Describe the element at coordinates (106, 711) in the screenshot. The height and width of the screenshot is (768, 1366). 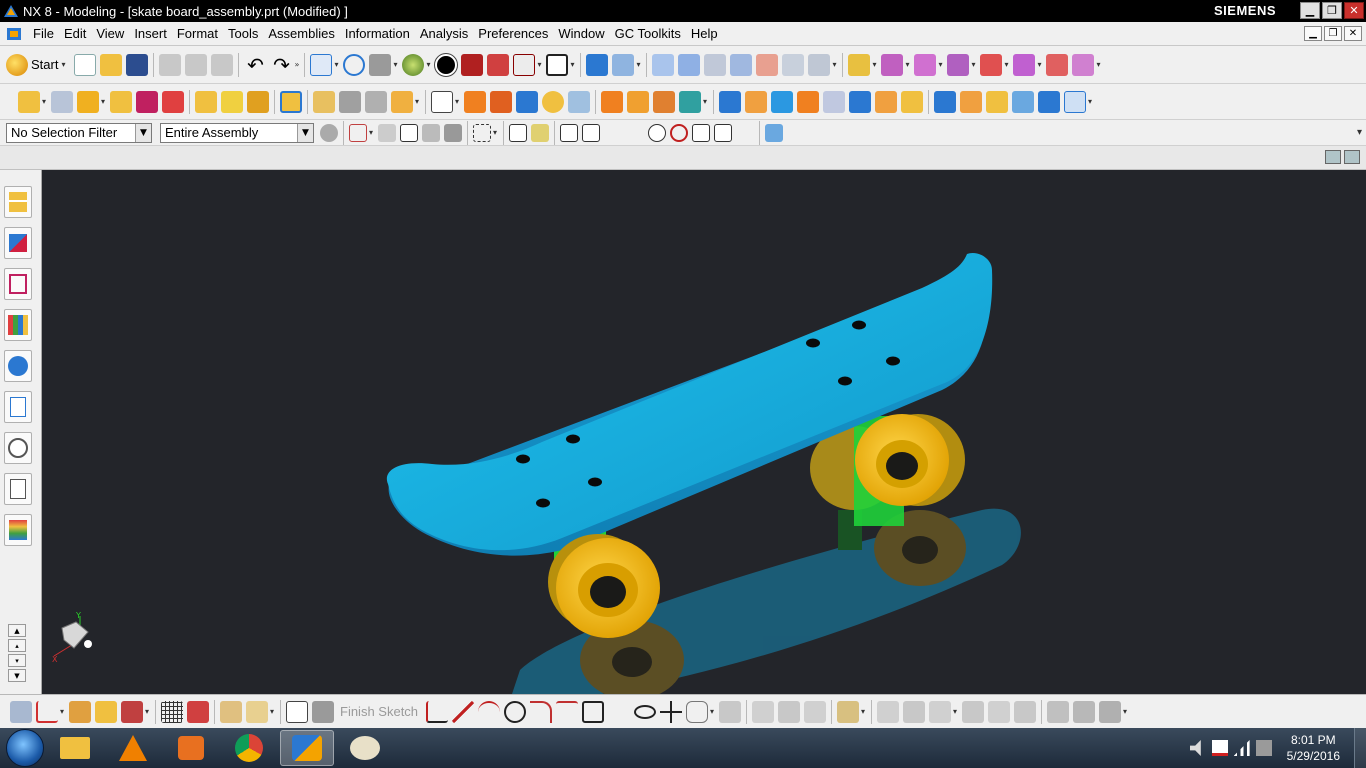
I see `studio-spline-icon` at that location.